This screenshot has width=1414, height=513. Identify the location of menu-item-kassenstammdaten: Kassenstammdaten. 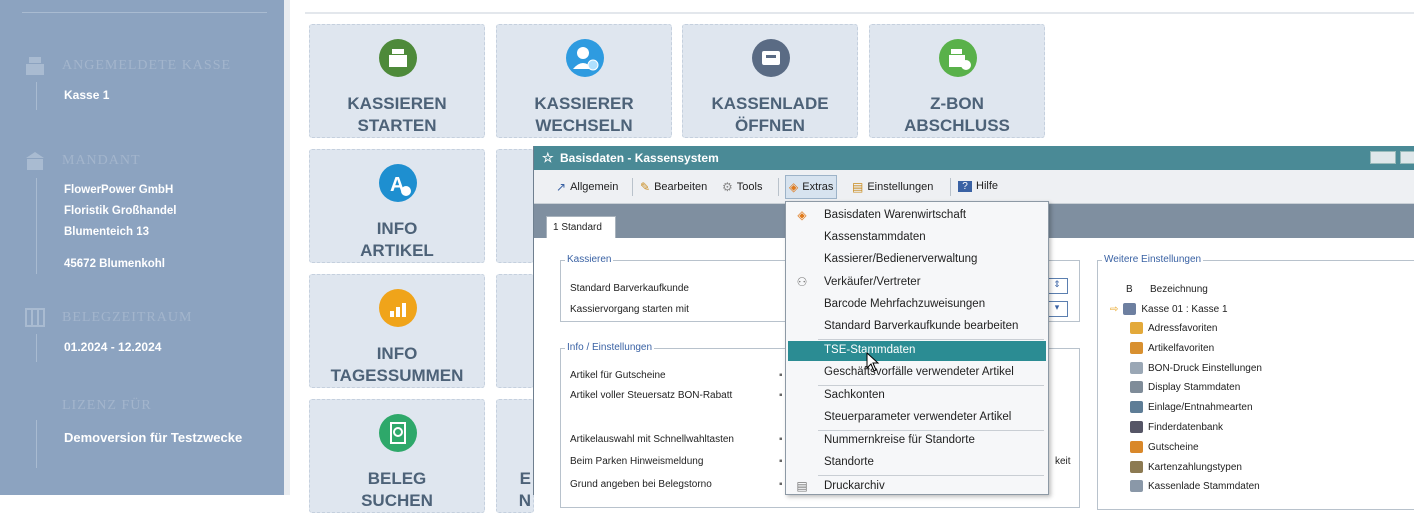
(917, 238).